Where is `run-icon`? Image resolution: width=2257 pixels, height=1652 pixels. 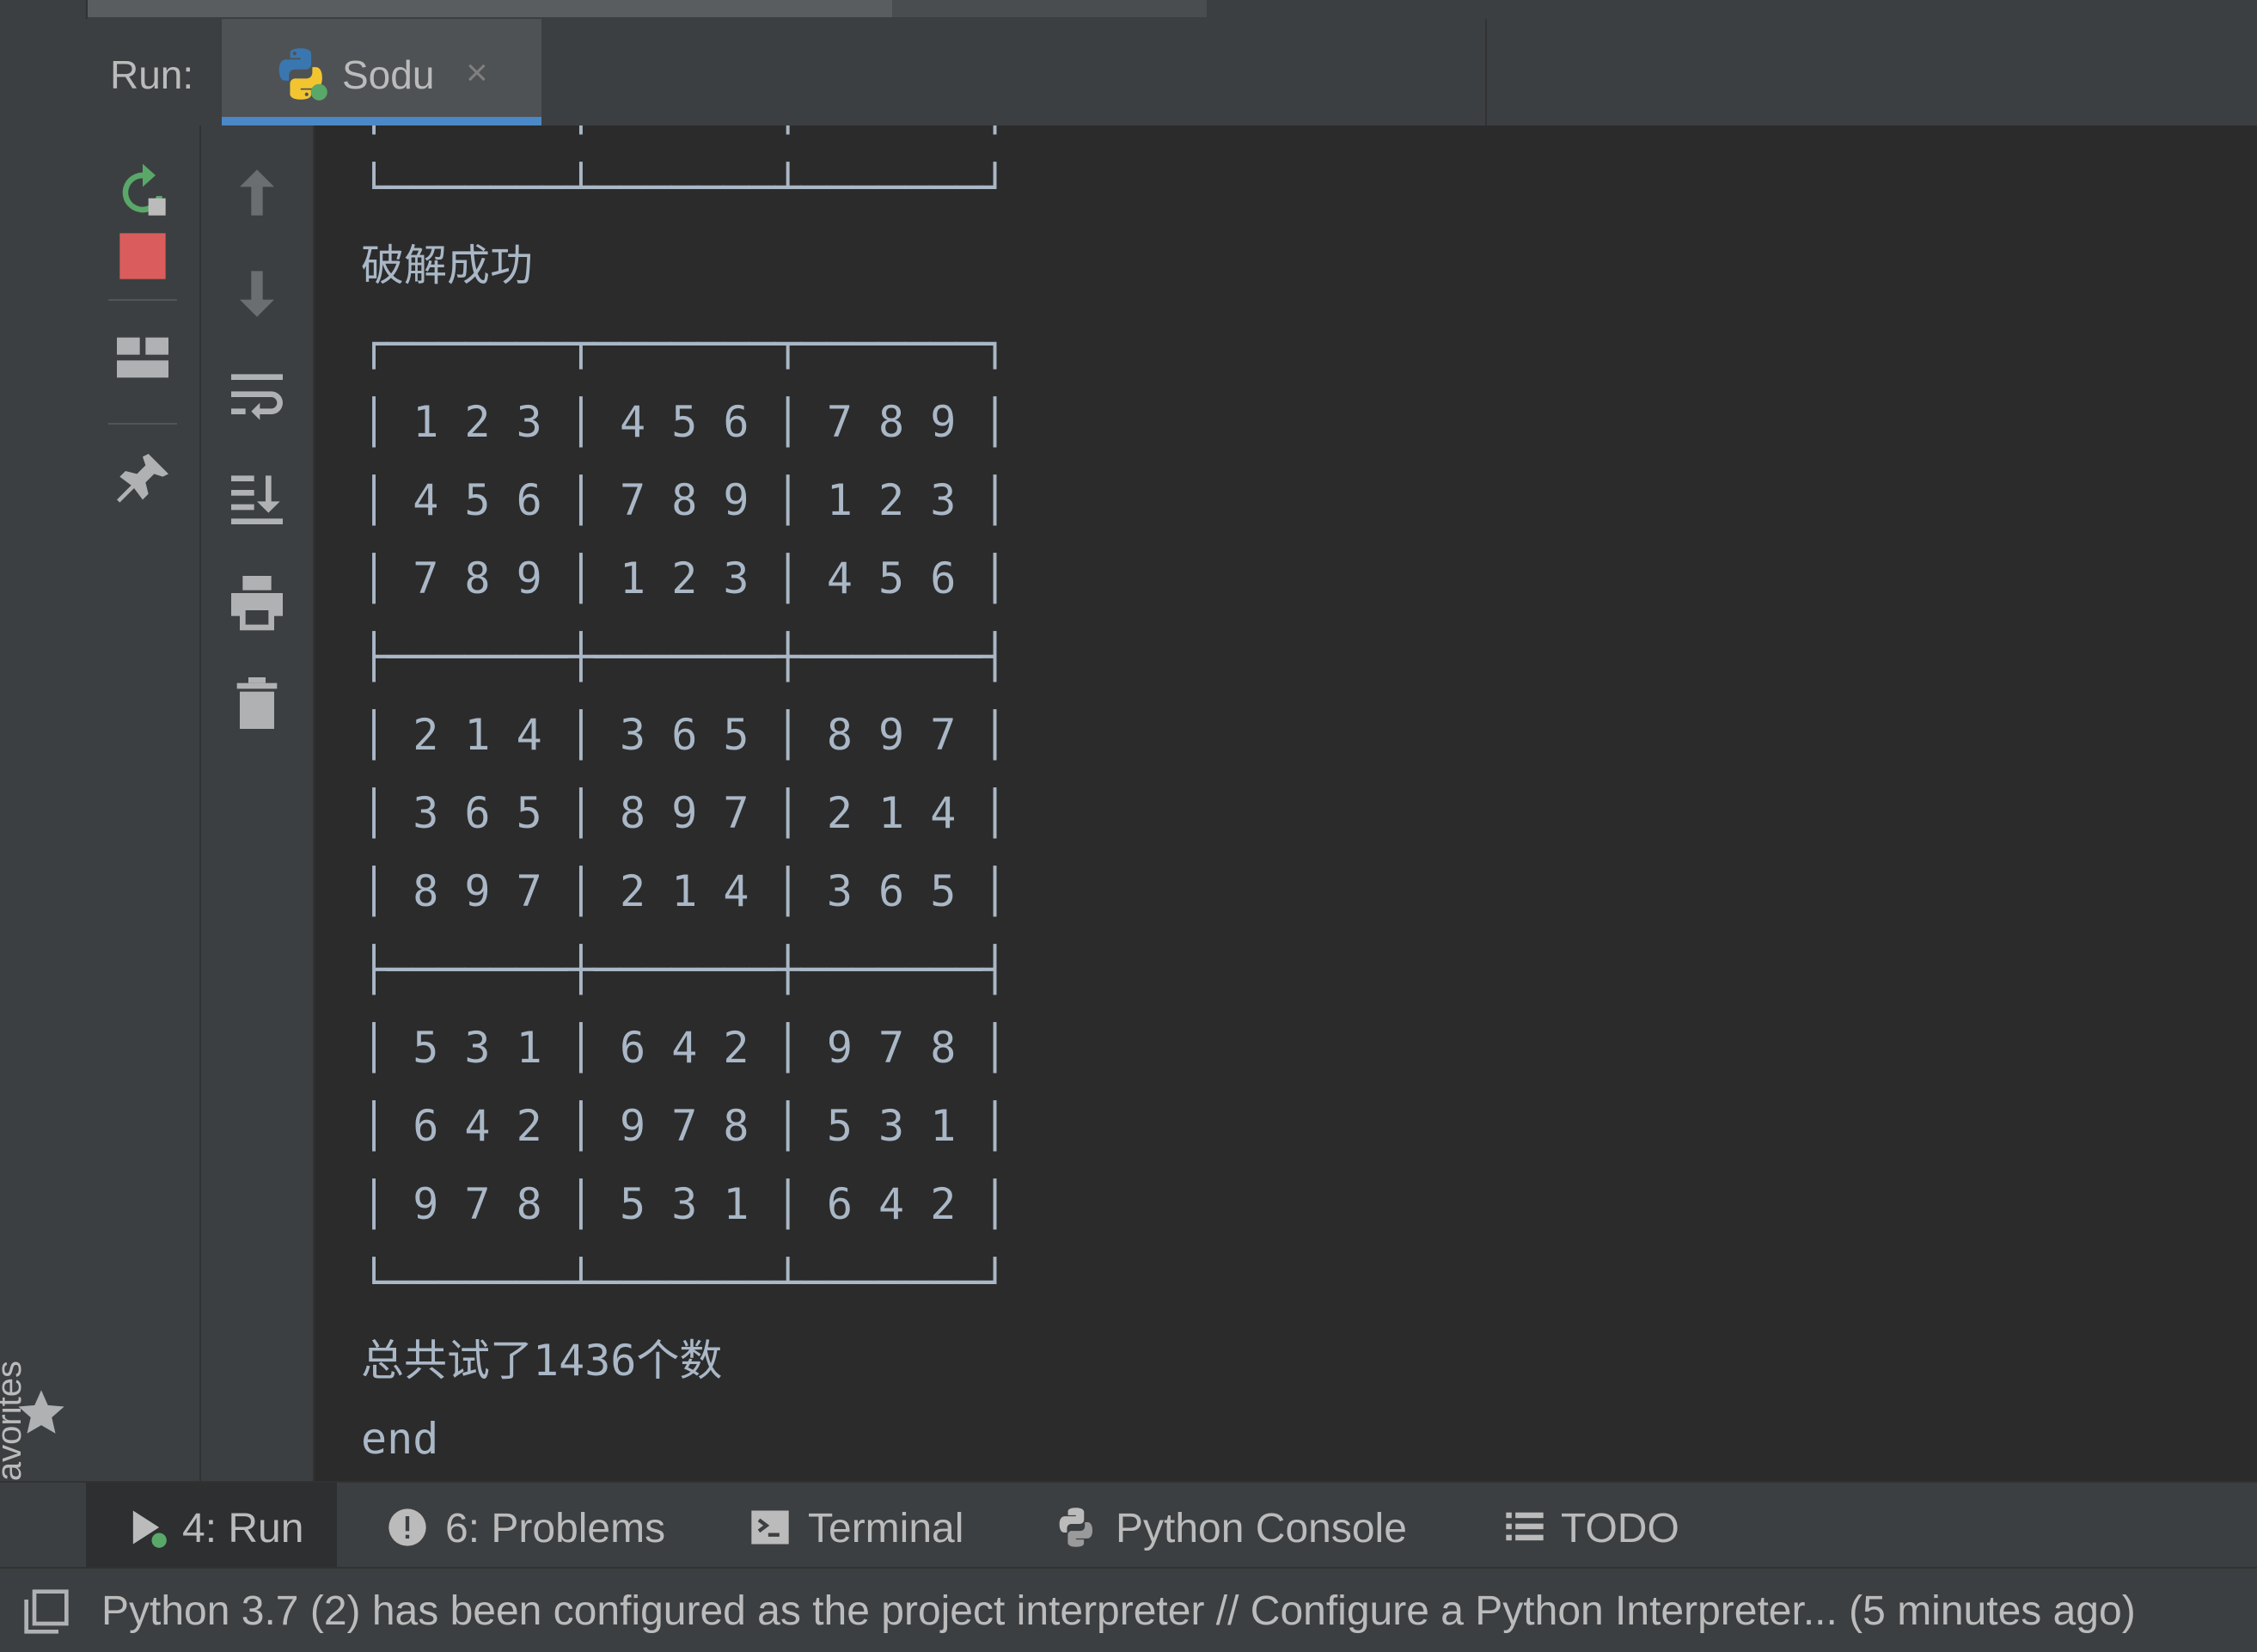
run-icon is located at coordinates (146, 1527).